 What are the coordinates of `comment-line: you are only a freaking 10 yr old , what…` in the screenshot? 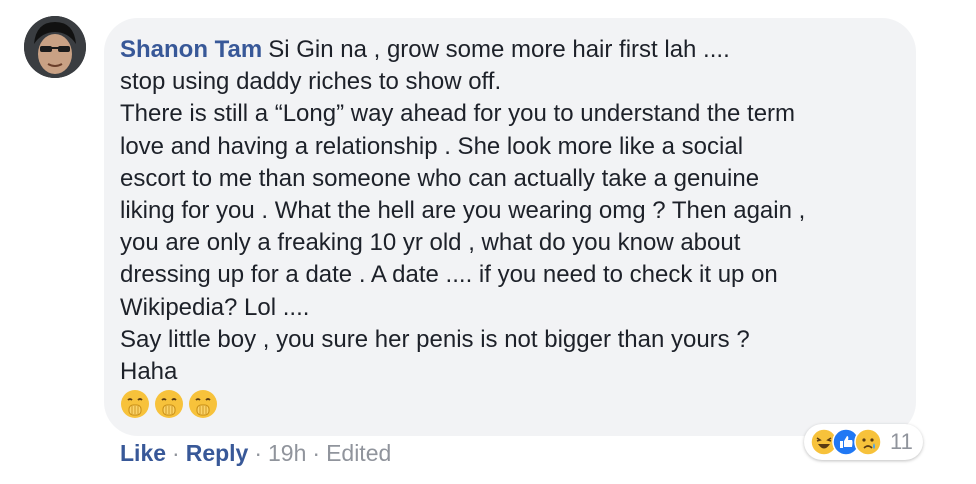 It's located at (430, 243).